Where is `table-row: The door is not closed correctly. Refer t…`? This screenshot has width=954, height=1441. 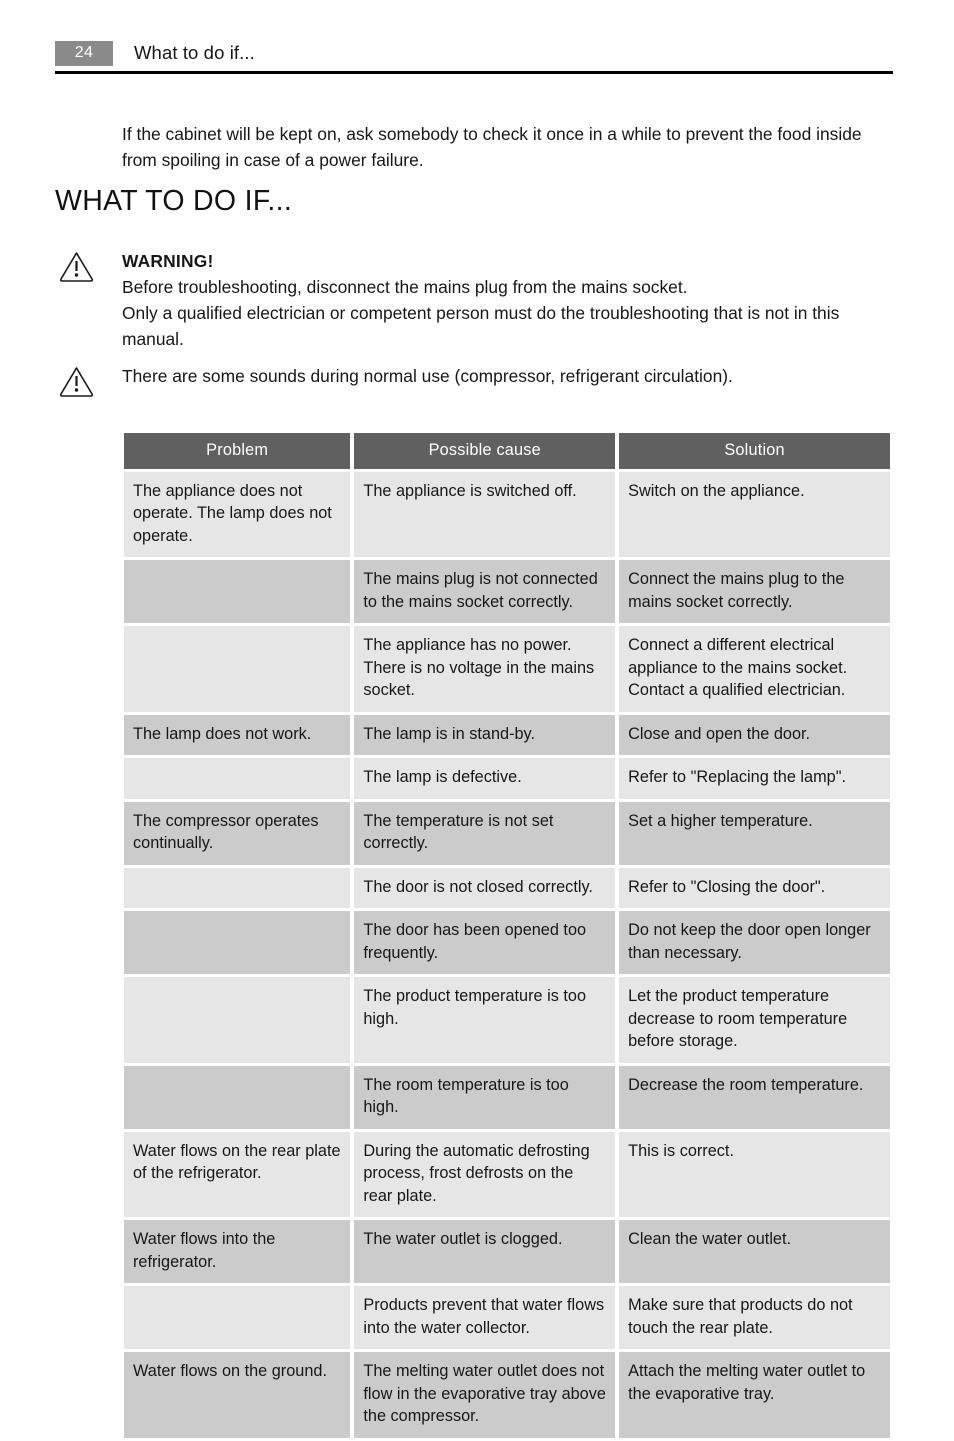
table-row: The door is not closed correctly. Refer t… is located at coordinates (507, 887).